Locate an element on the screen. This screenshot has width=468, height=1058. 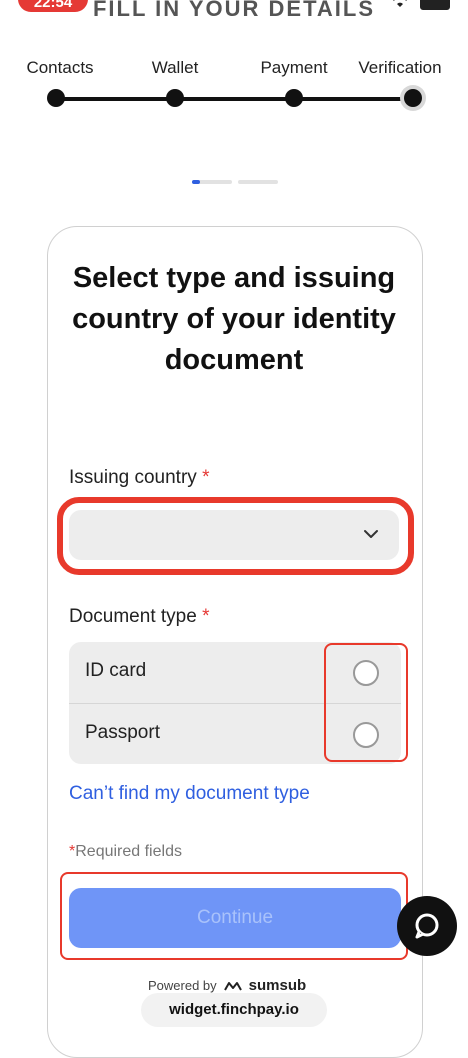
cant-find-document-link: Can’t find my document type is located at coordinates (189, 794).